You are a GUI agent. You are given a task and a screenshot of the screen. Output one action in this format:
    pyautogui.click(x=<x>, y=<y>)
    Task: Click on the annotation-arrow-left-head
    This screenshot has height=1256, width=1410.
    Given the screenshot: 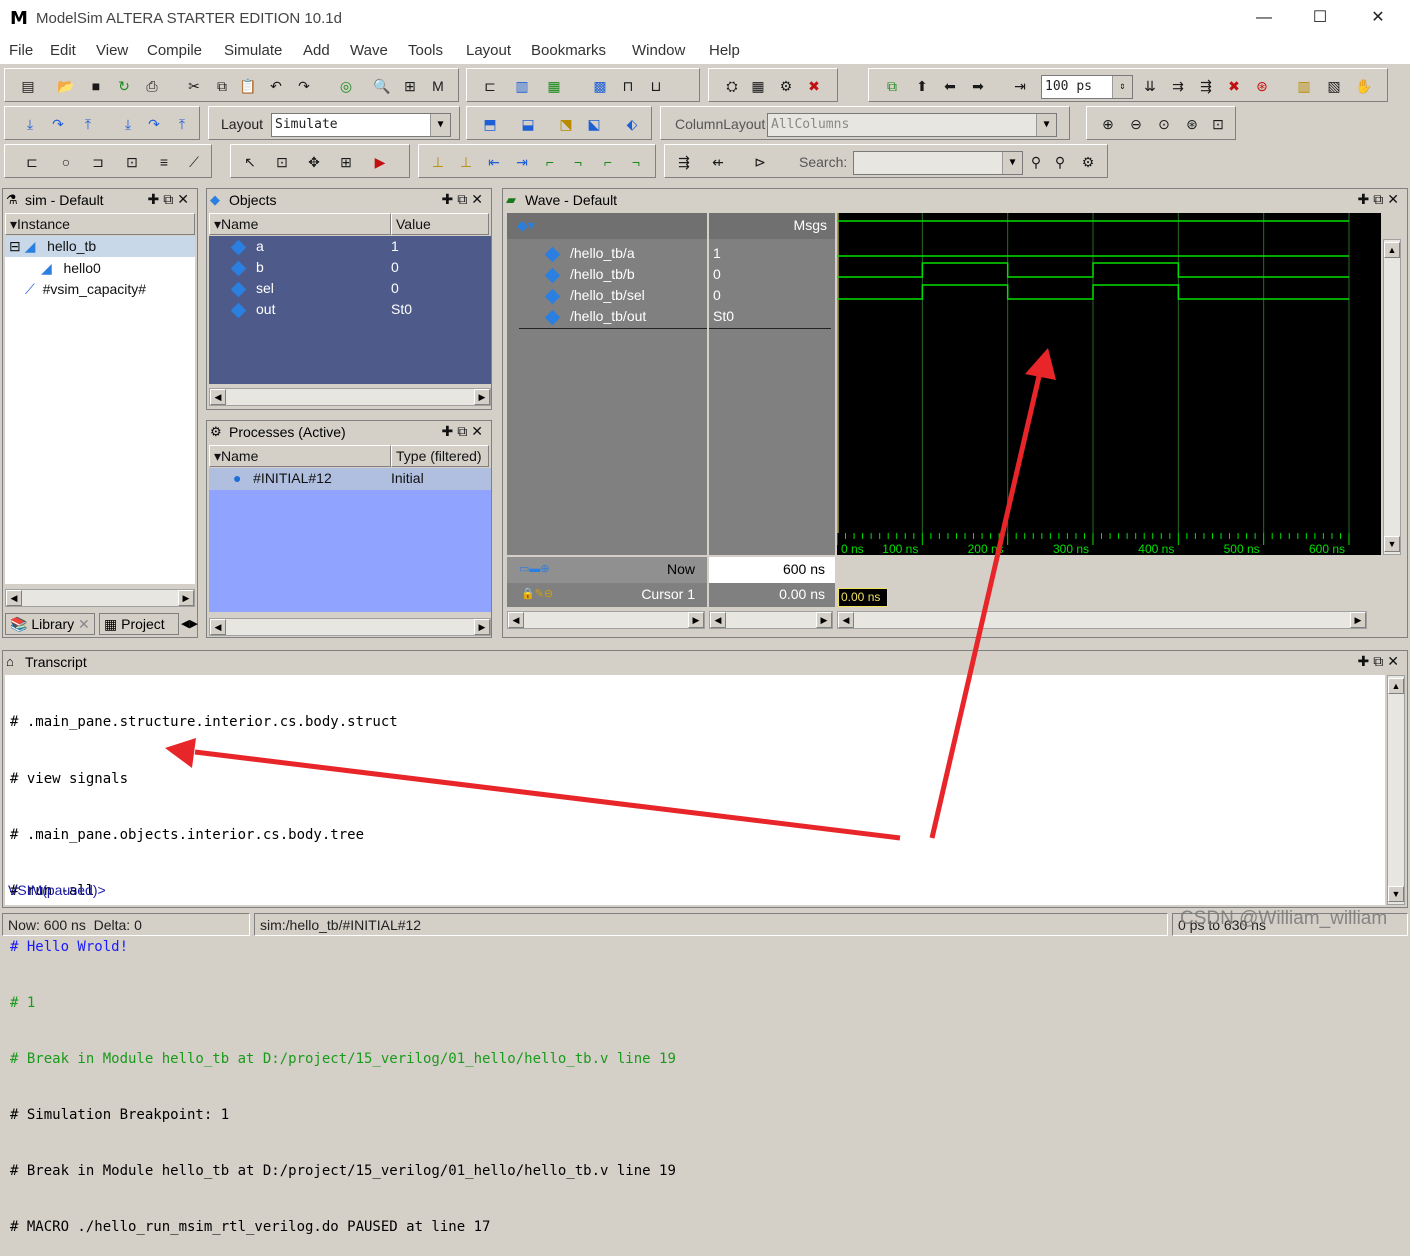 What is the action you would take?
    pyautogui.click(x=180, y=753)
    